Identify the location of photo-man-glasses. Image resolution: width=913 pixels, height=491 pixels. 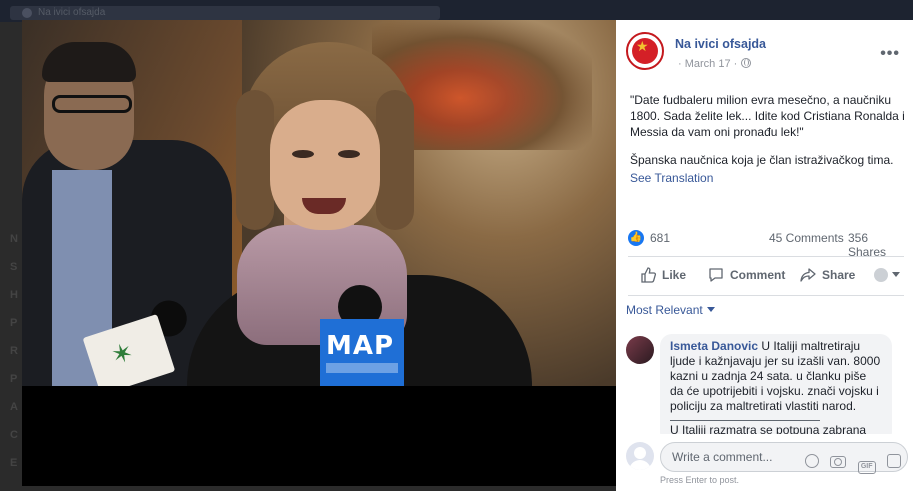
(92, 104).